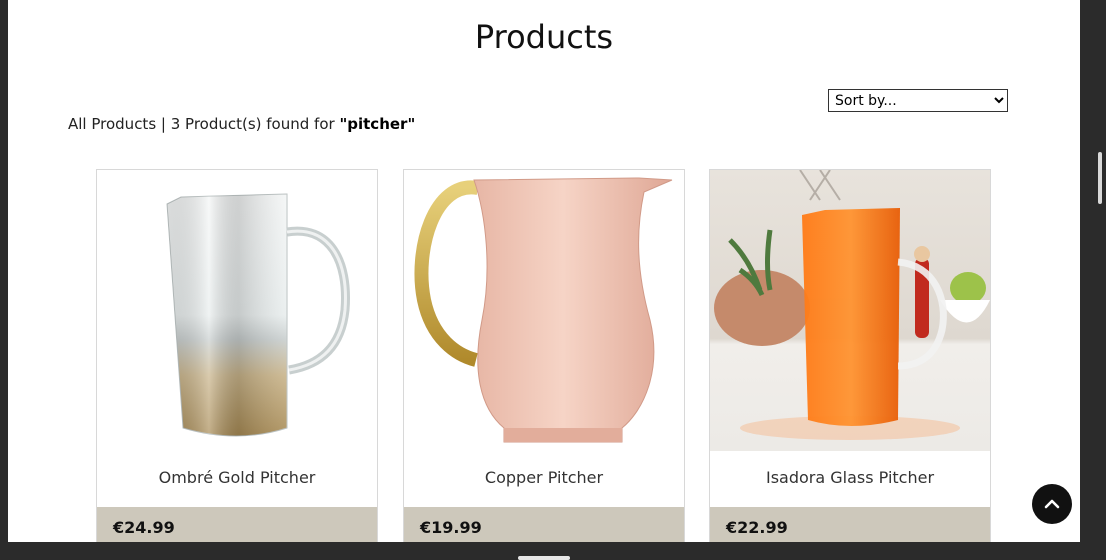  What do you see at coordinates (544, 558) in the screenshot?
I see `bottom-handle` at bounding box center [544, 558].